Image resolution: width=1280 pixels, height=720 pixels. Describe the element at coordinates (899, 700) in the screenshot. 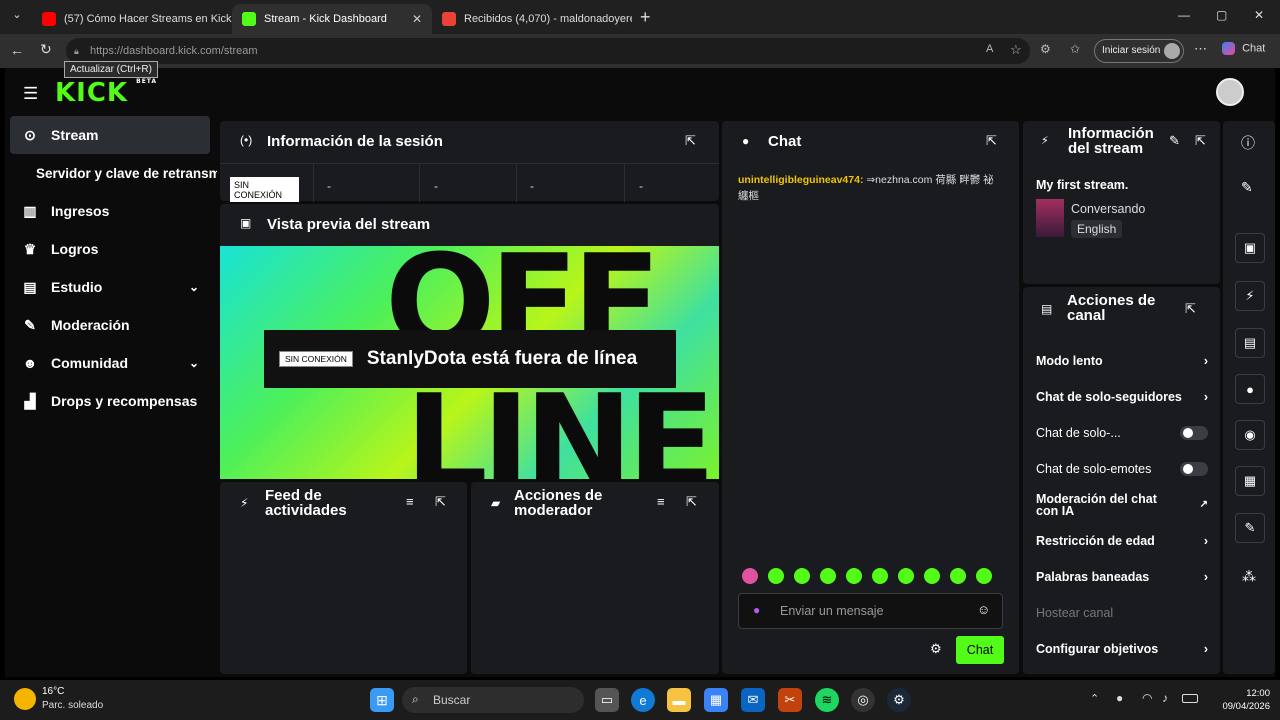

I see `steam-icon: ⚙` at that location.